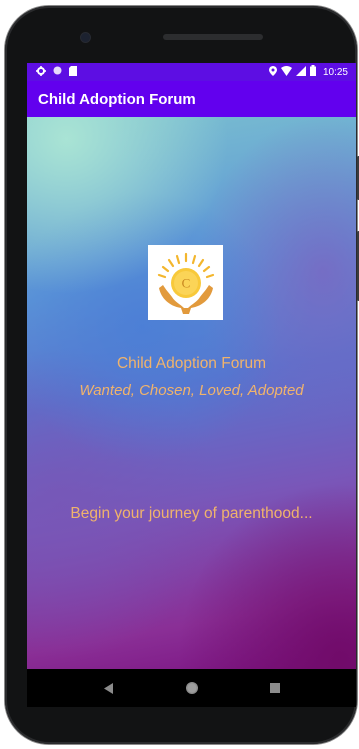  I want to click on app-logo: C, so click(185, 282).